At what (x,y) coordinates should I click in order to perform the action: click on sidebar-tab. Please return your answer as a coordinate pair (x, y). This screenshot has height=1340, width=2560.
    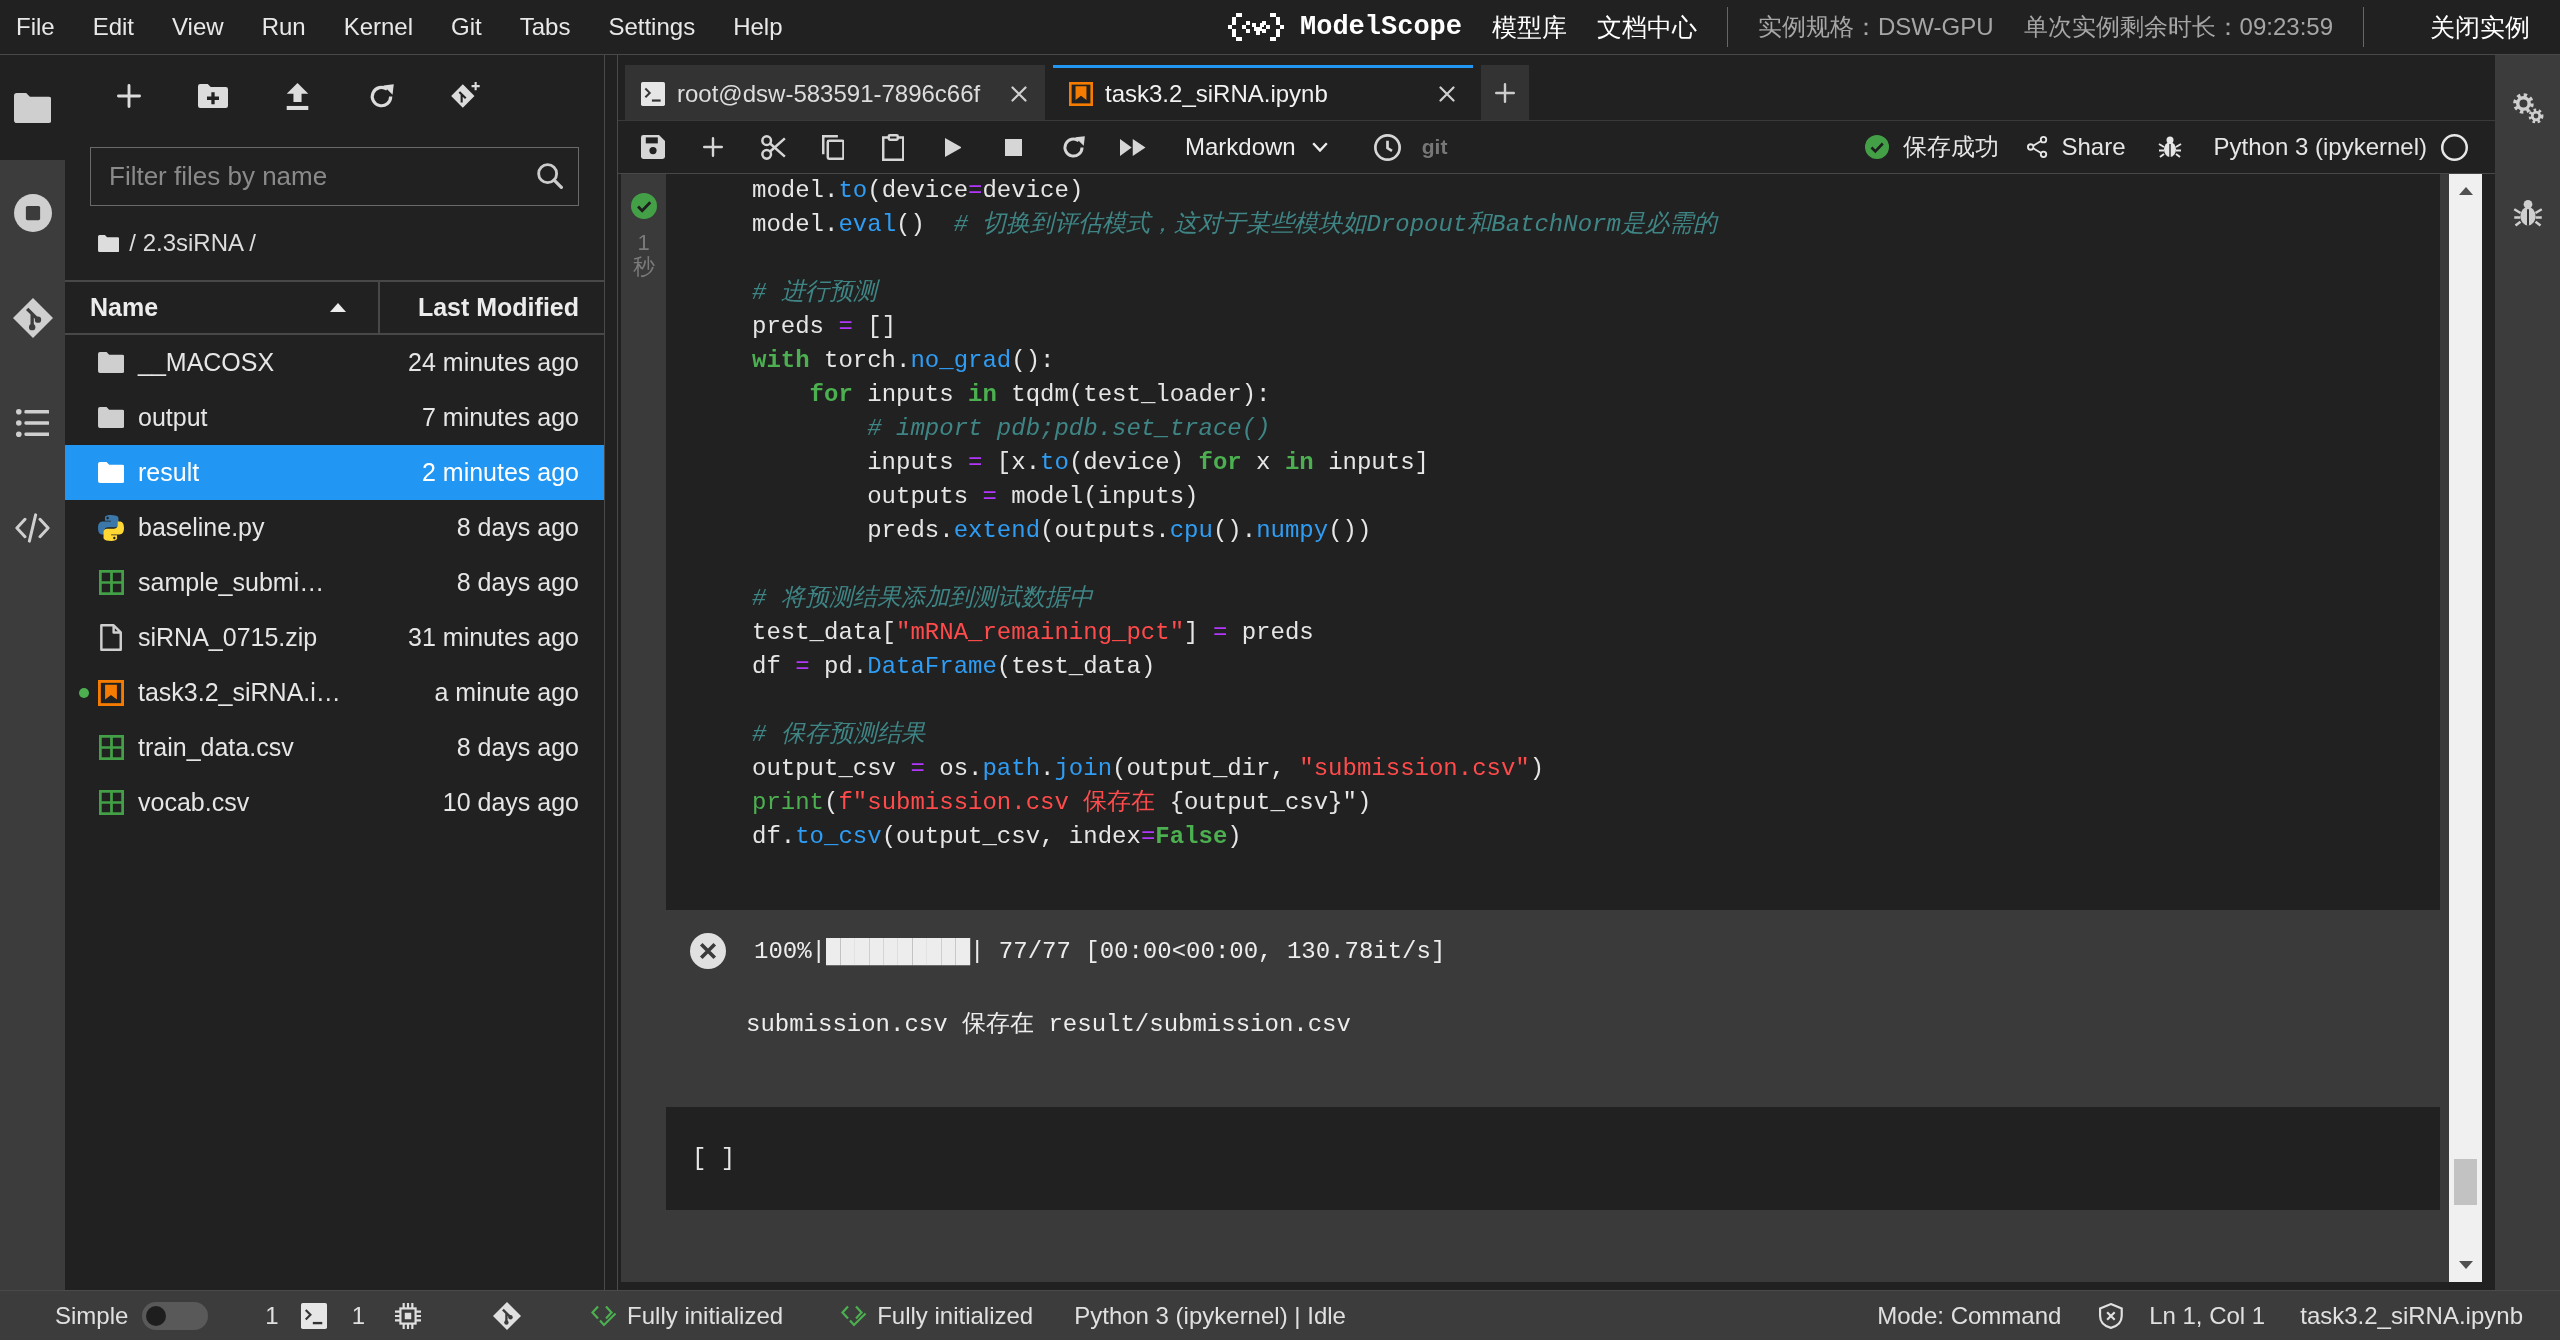
    Looking at the image, I should click on (32, 107).